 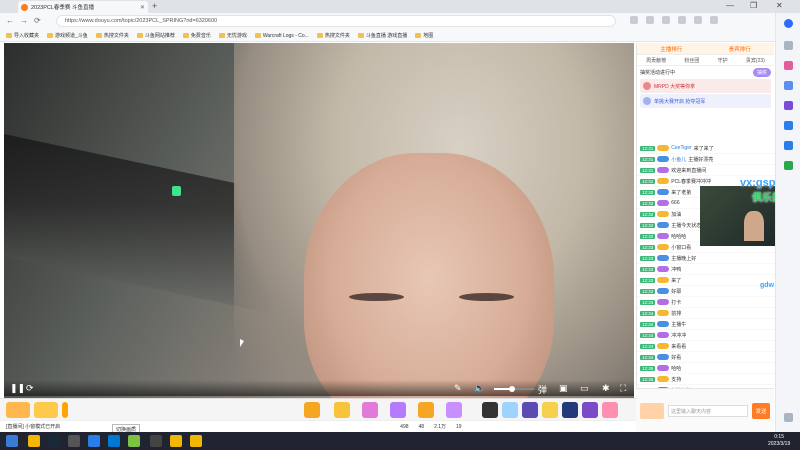 I want to click on minimize-button: —, so click(x=730, y=5).